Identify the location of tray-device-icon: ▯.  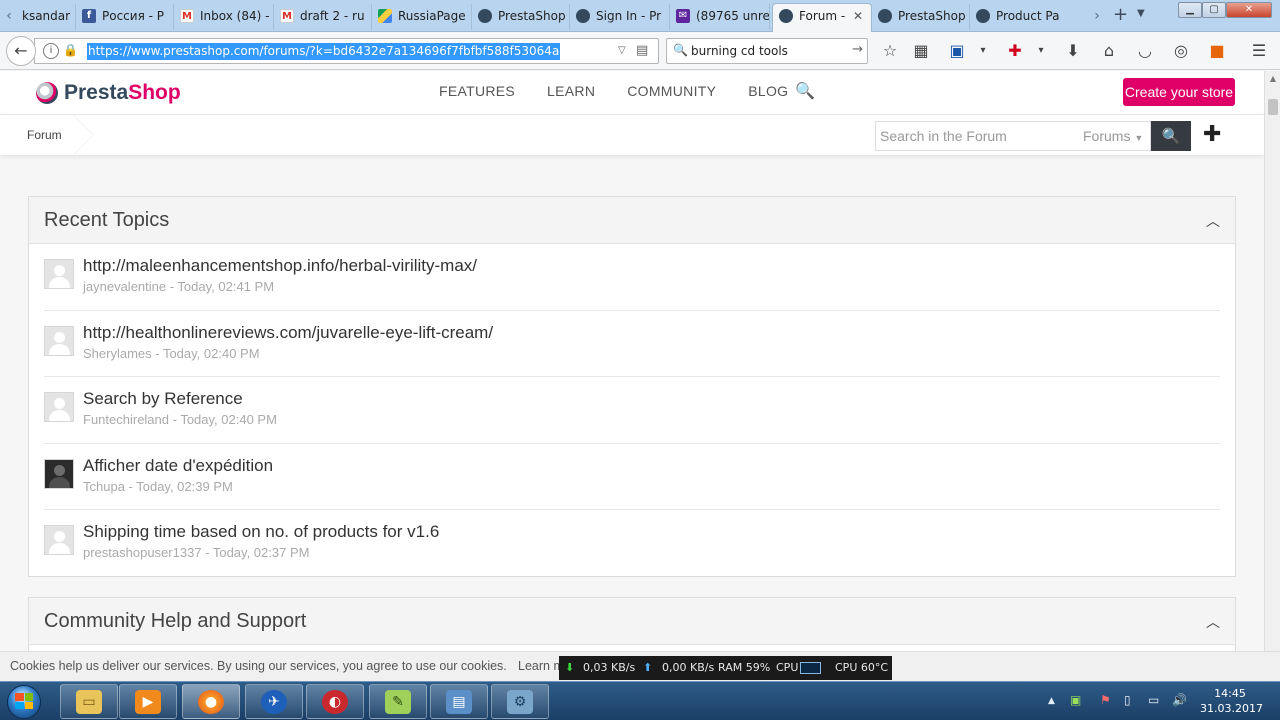
(1127, 700).